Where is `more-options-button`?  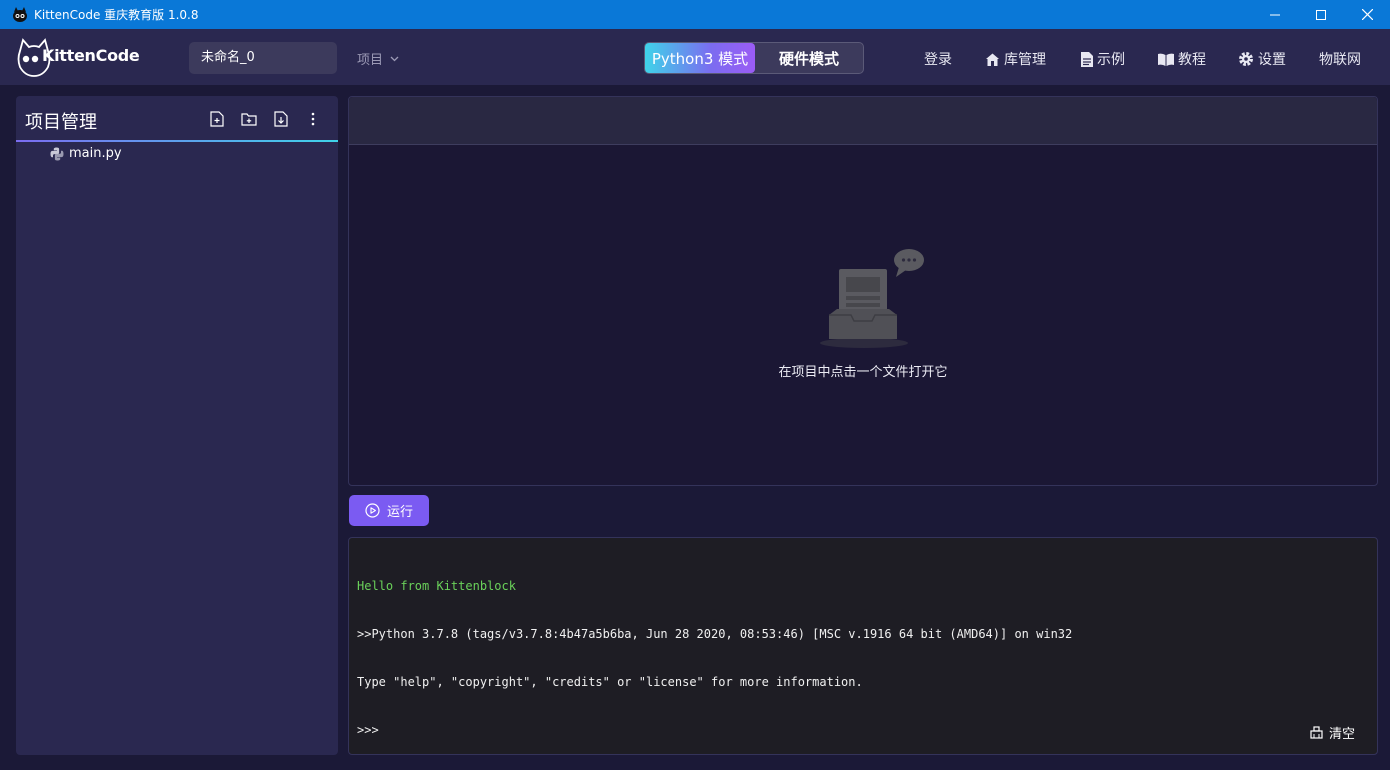
more-options-button is located at coordinates (313, 119).